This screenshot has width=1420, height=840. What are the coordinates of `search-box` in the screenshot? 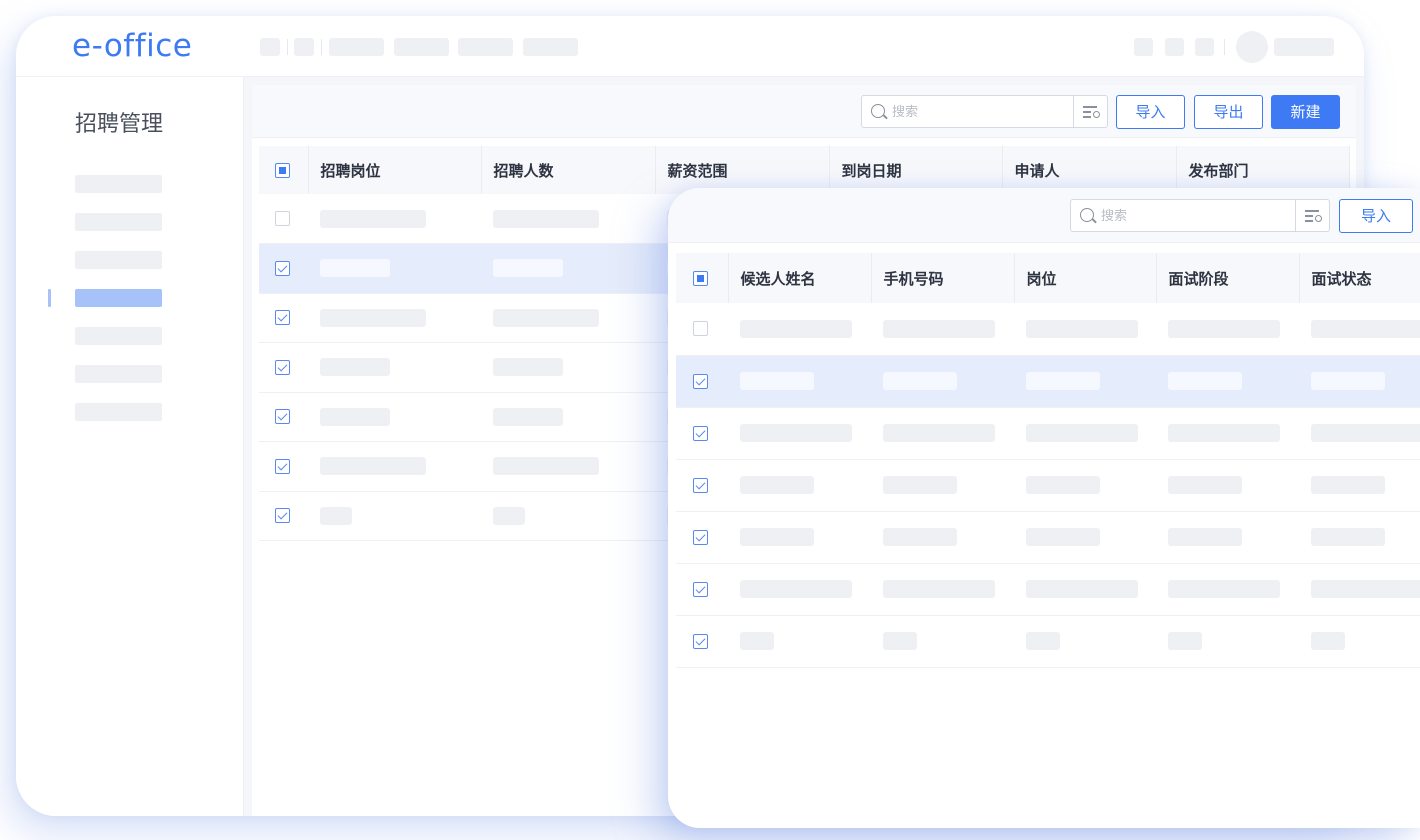 It's located at (984, 111).